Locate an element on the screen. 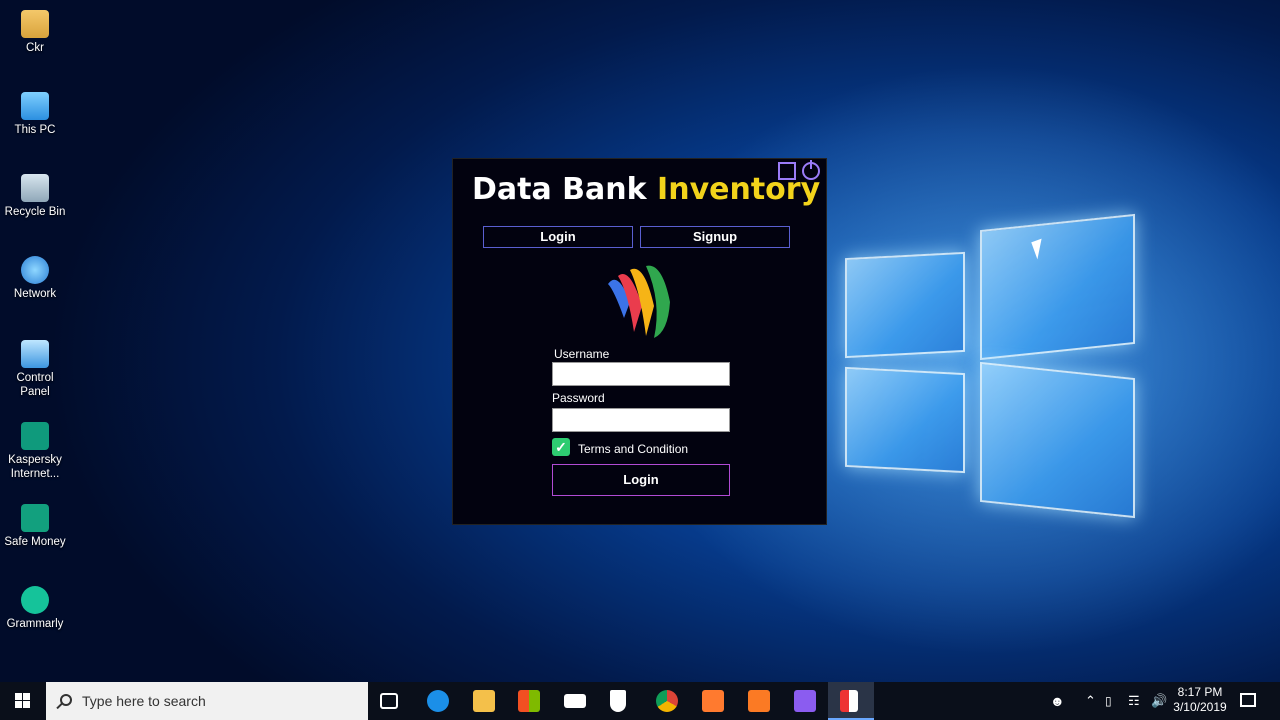  desktop-icon-control-panel: Control Panel is located at coordinates (35, 369).